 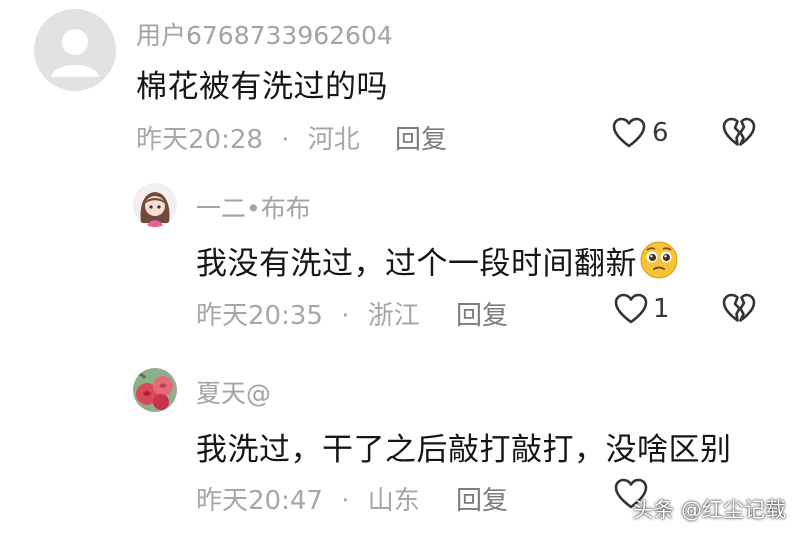 I want to click on username: 用户6768733962604, so click(x=264, y=34).